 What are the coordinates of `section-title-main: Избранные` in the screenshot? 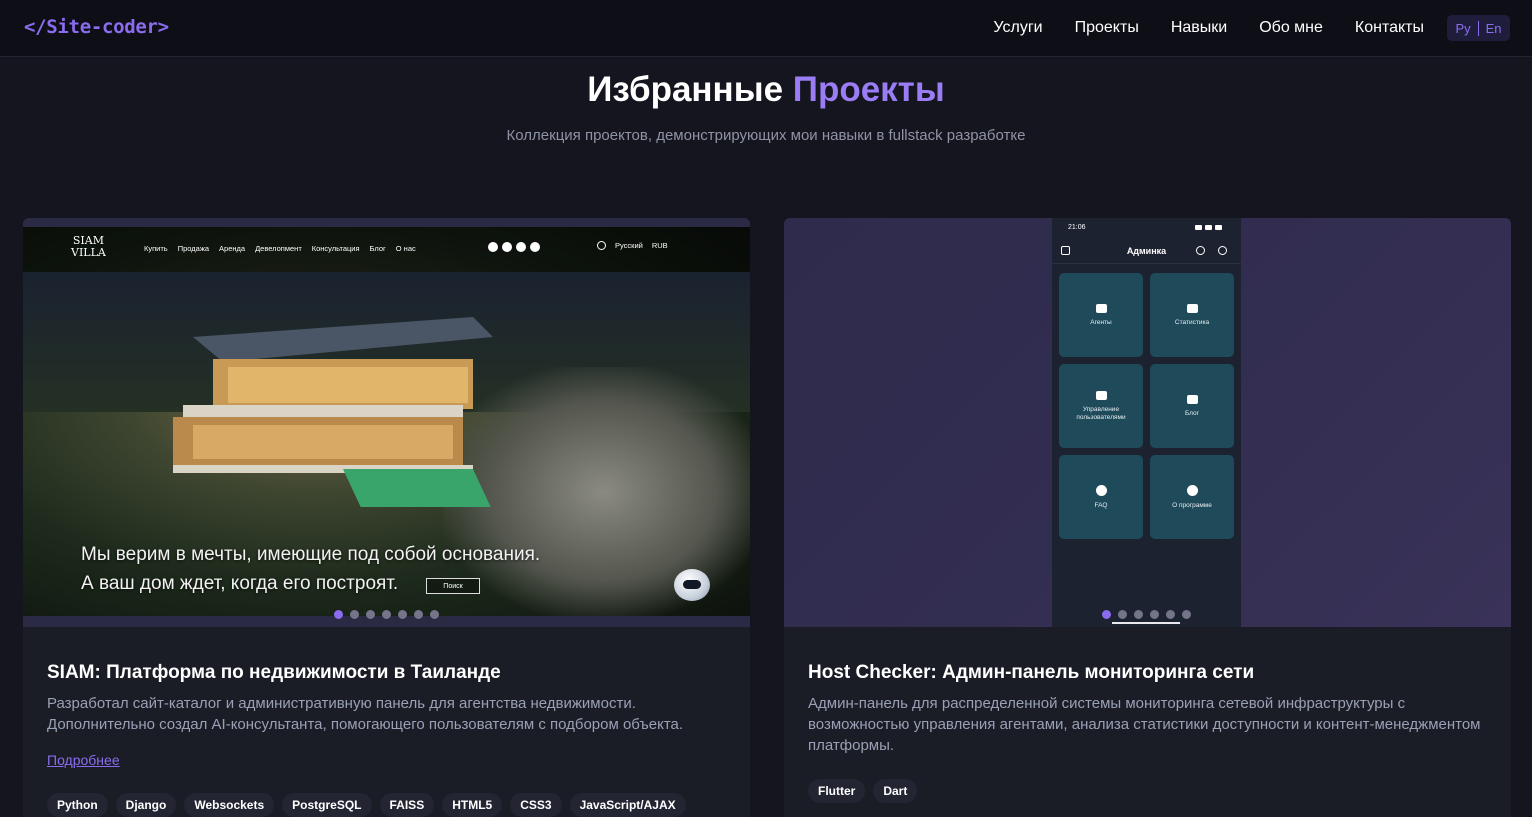 It's located at (685, 89).